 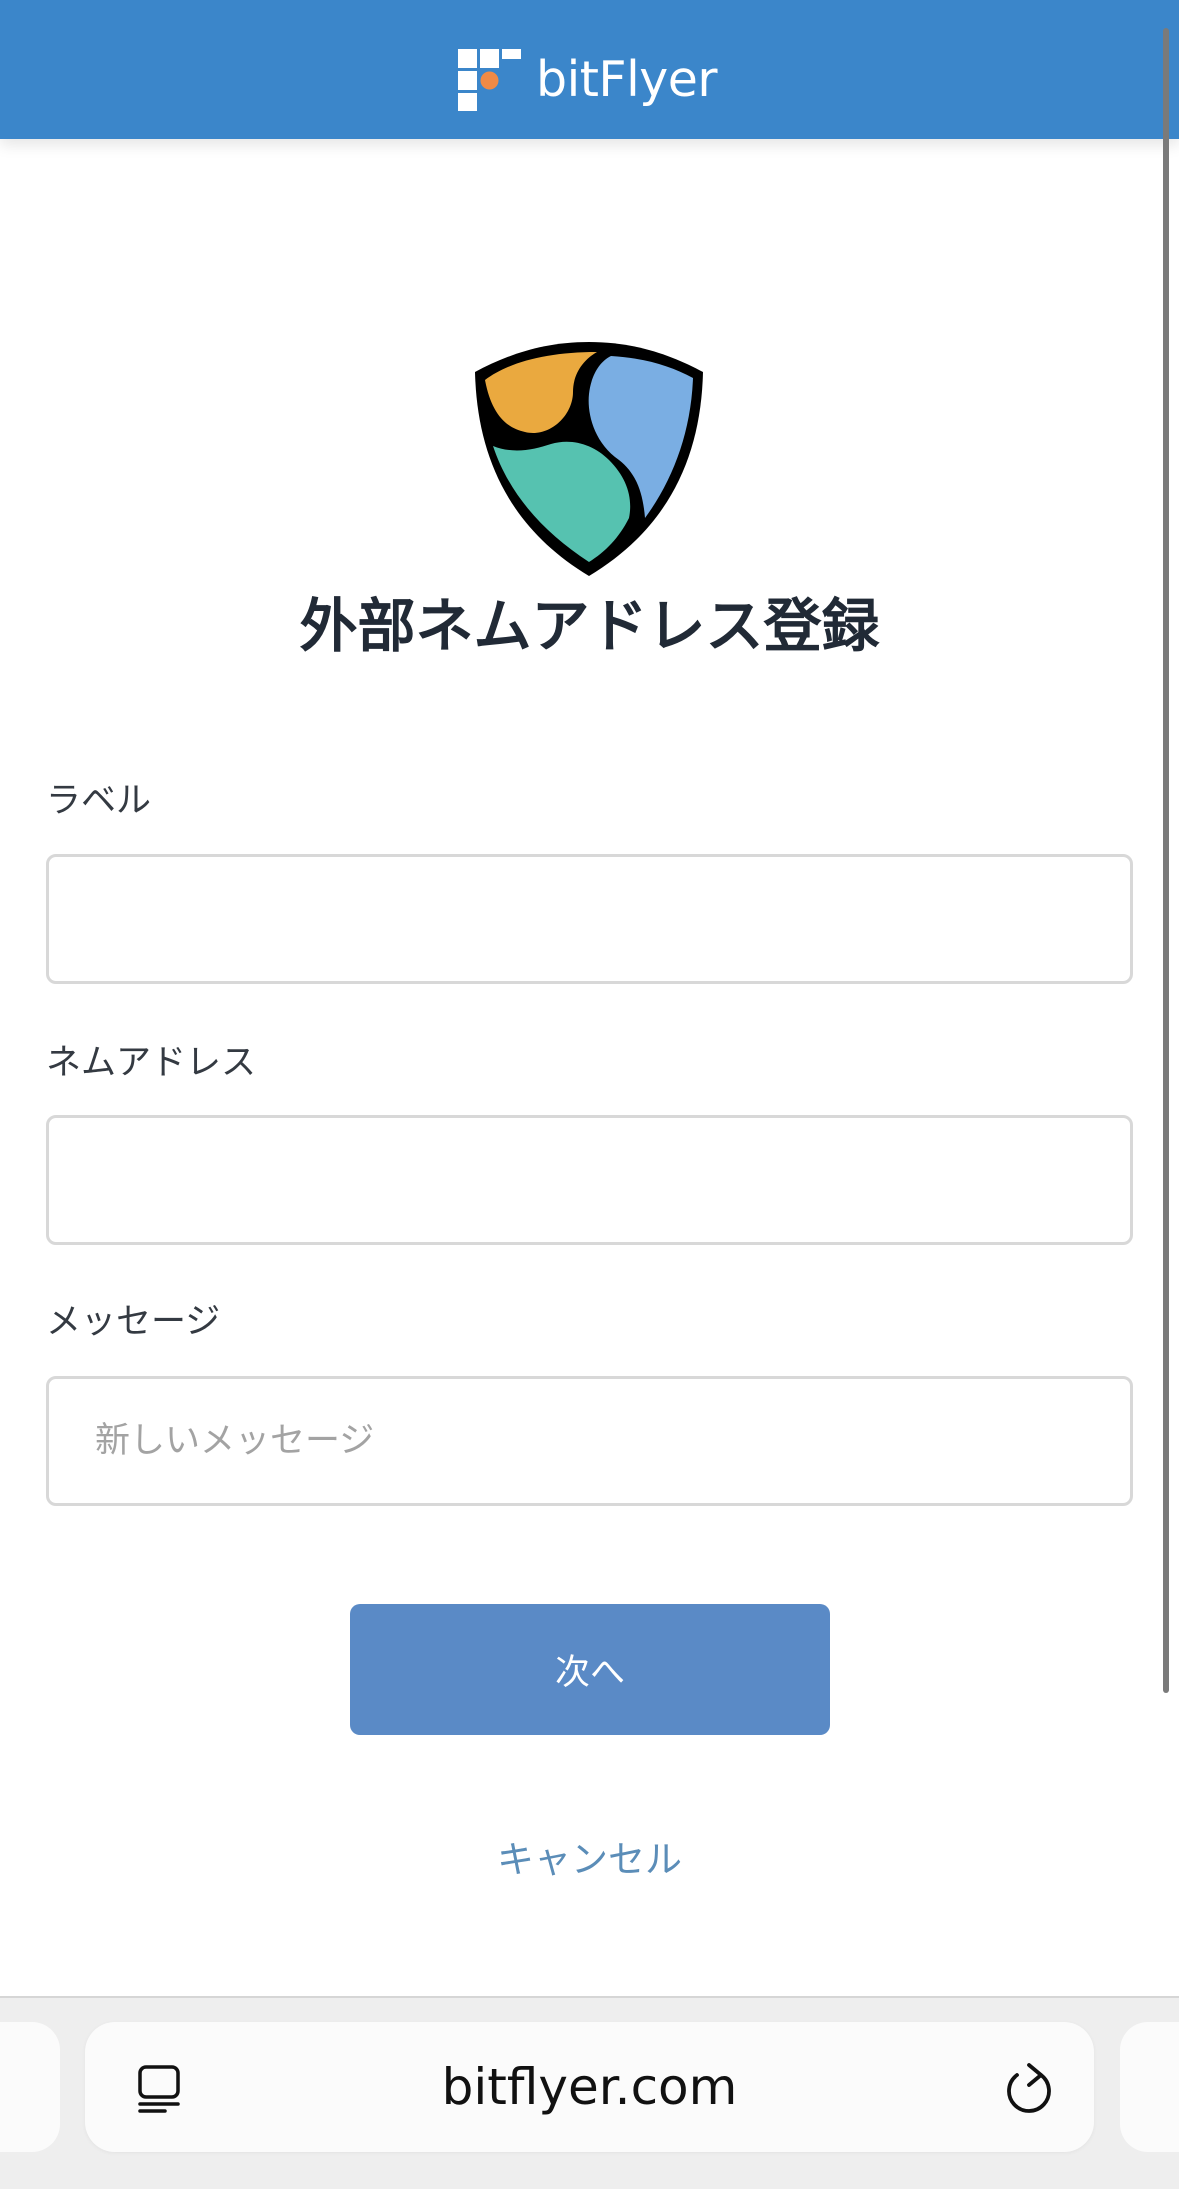 I want to click on nem-address-input, so click(x=589, y=1180).